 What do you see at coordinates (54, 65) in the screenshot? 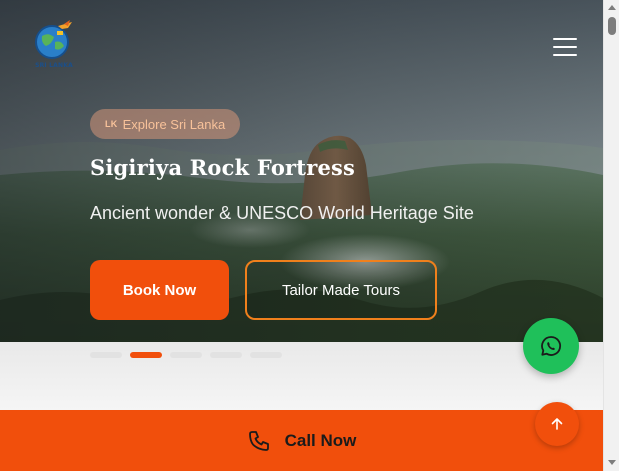
I see `logo-text: SRI LANKA` at bounding box center [54, 65].